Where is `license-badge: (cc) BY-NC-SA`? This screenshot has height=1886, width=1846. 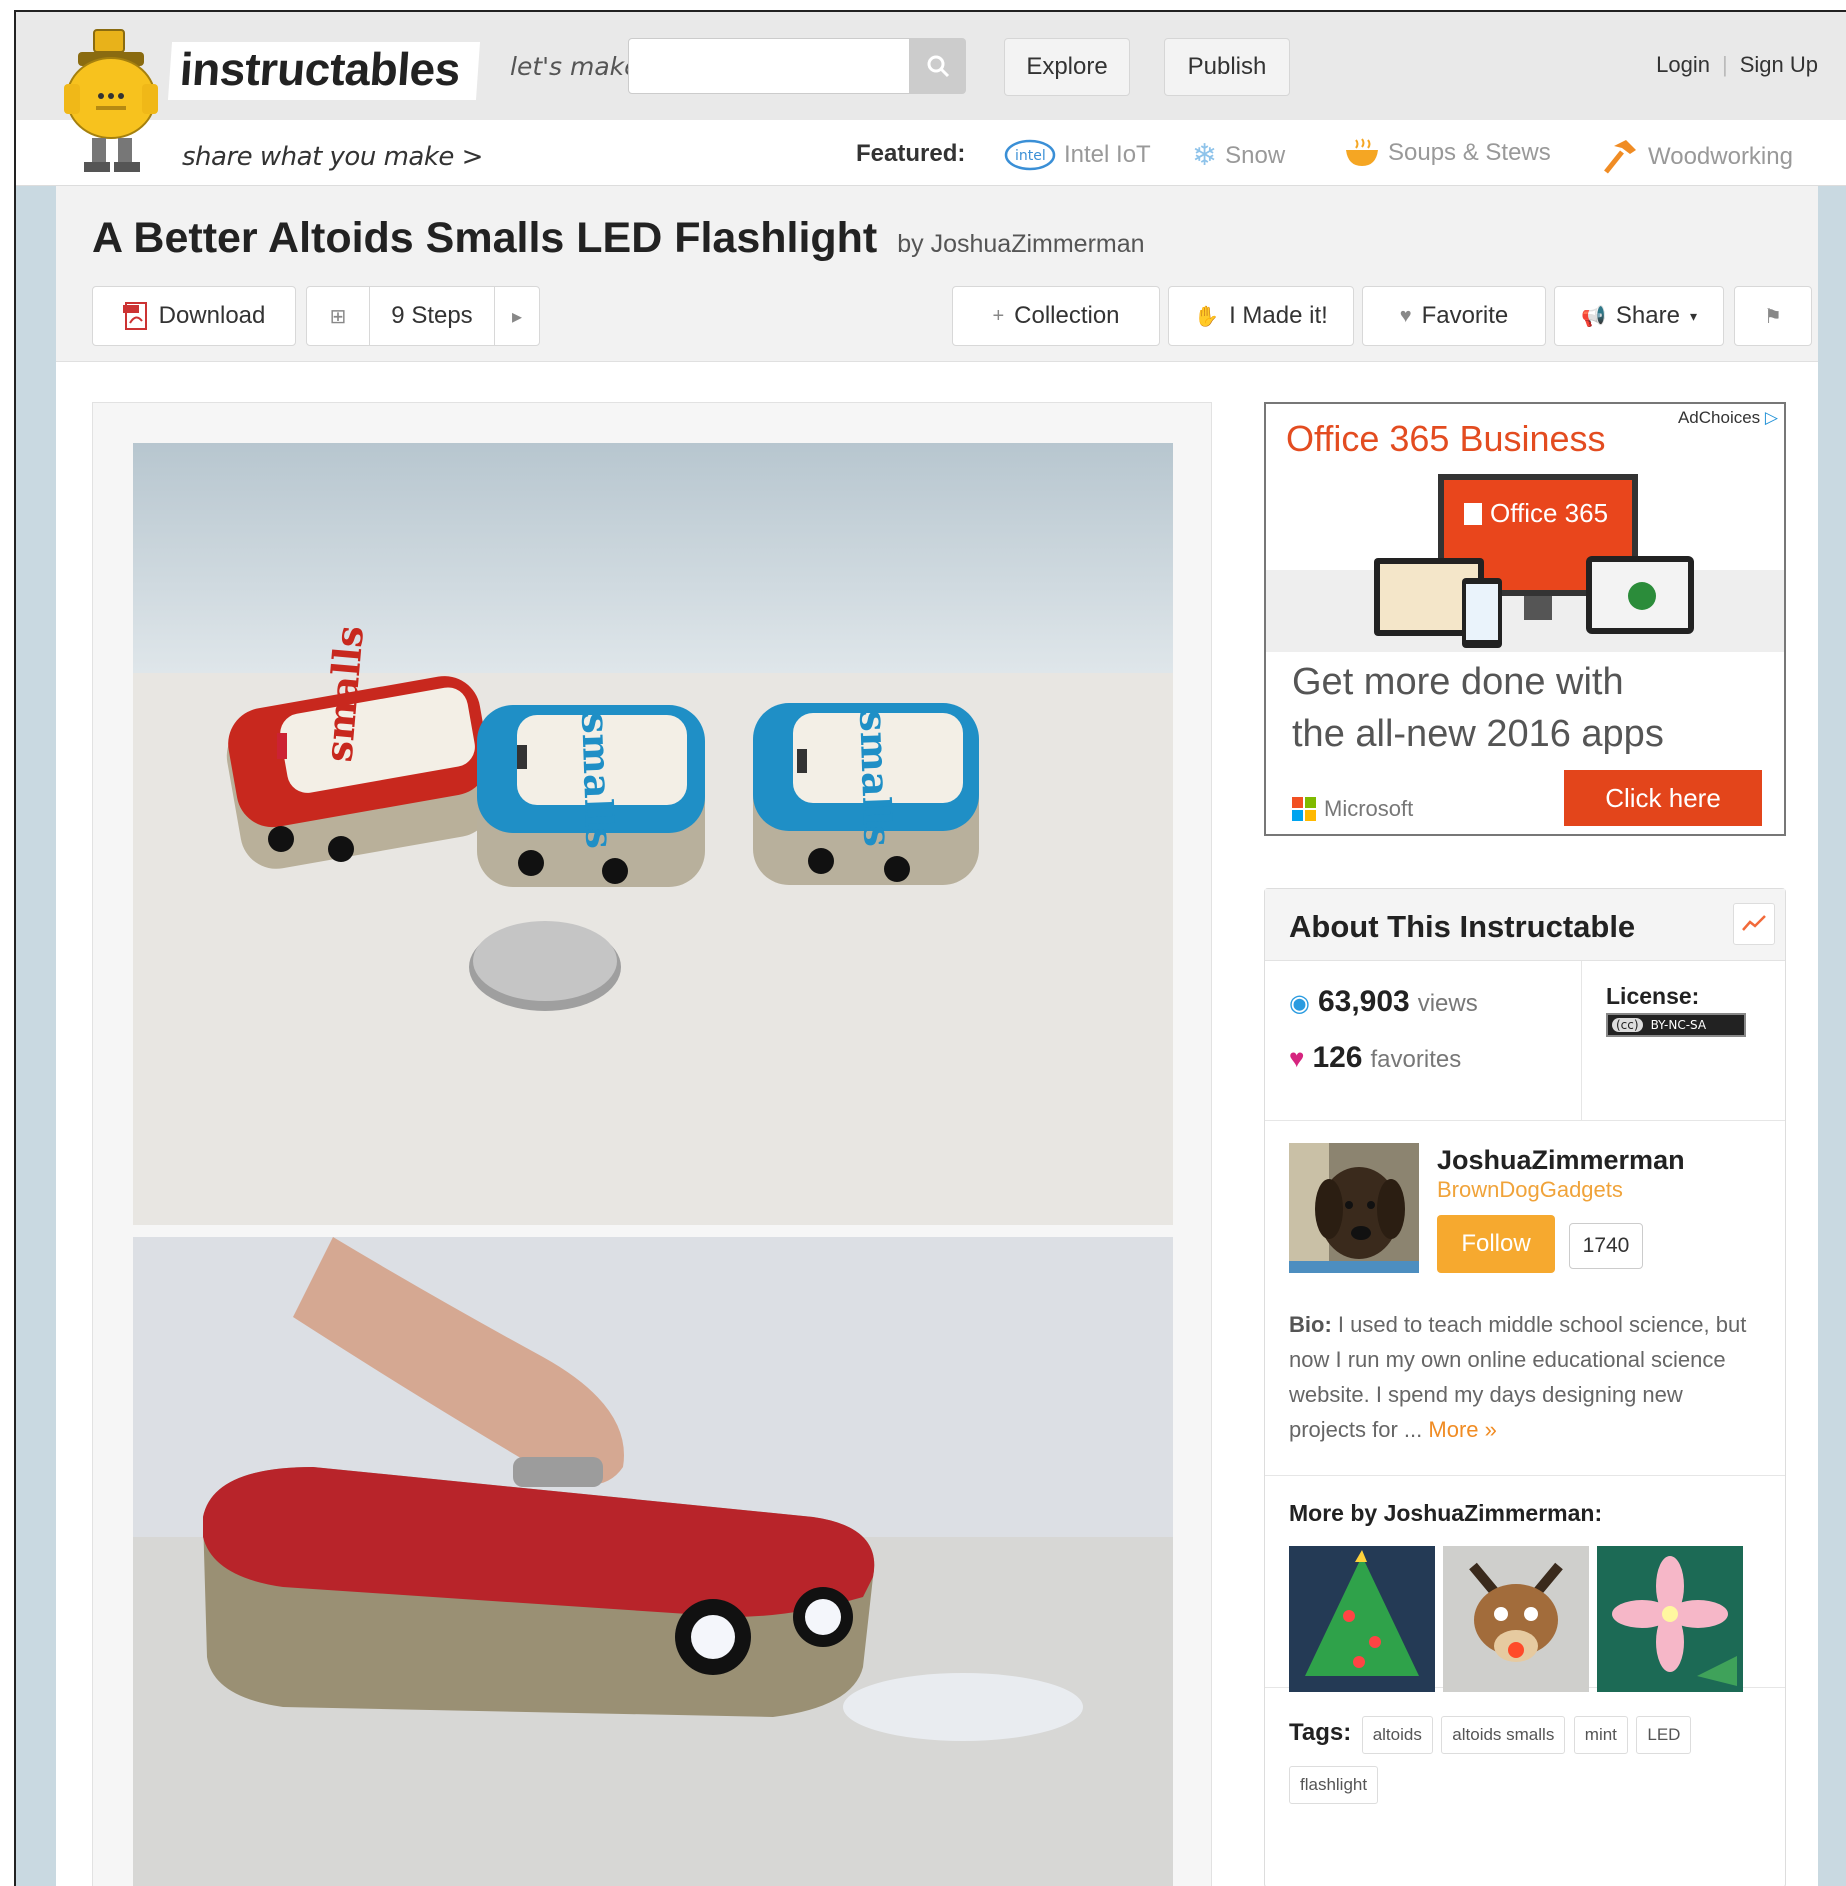 license-badge: (cc) BY-NC-SA is located at coordinates (1676, 1025).